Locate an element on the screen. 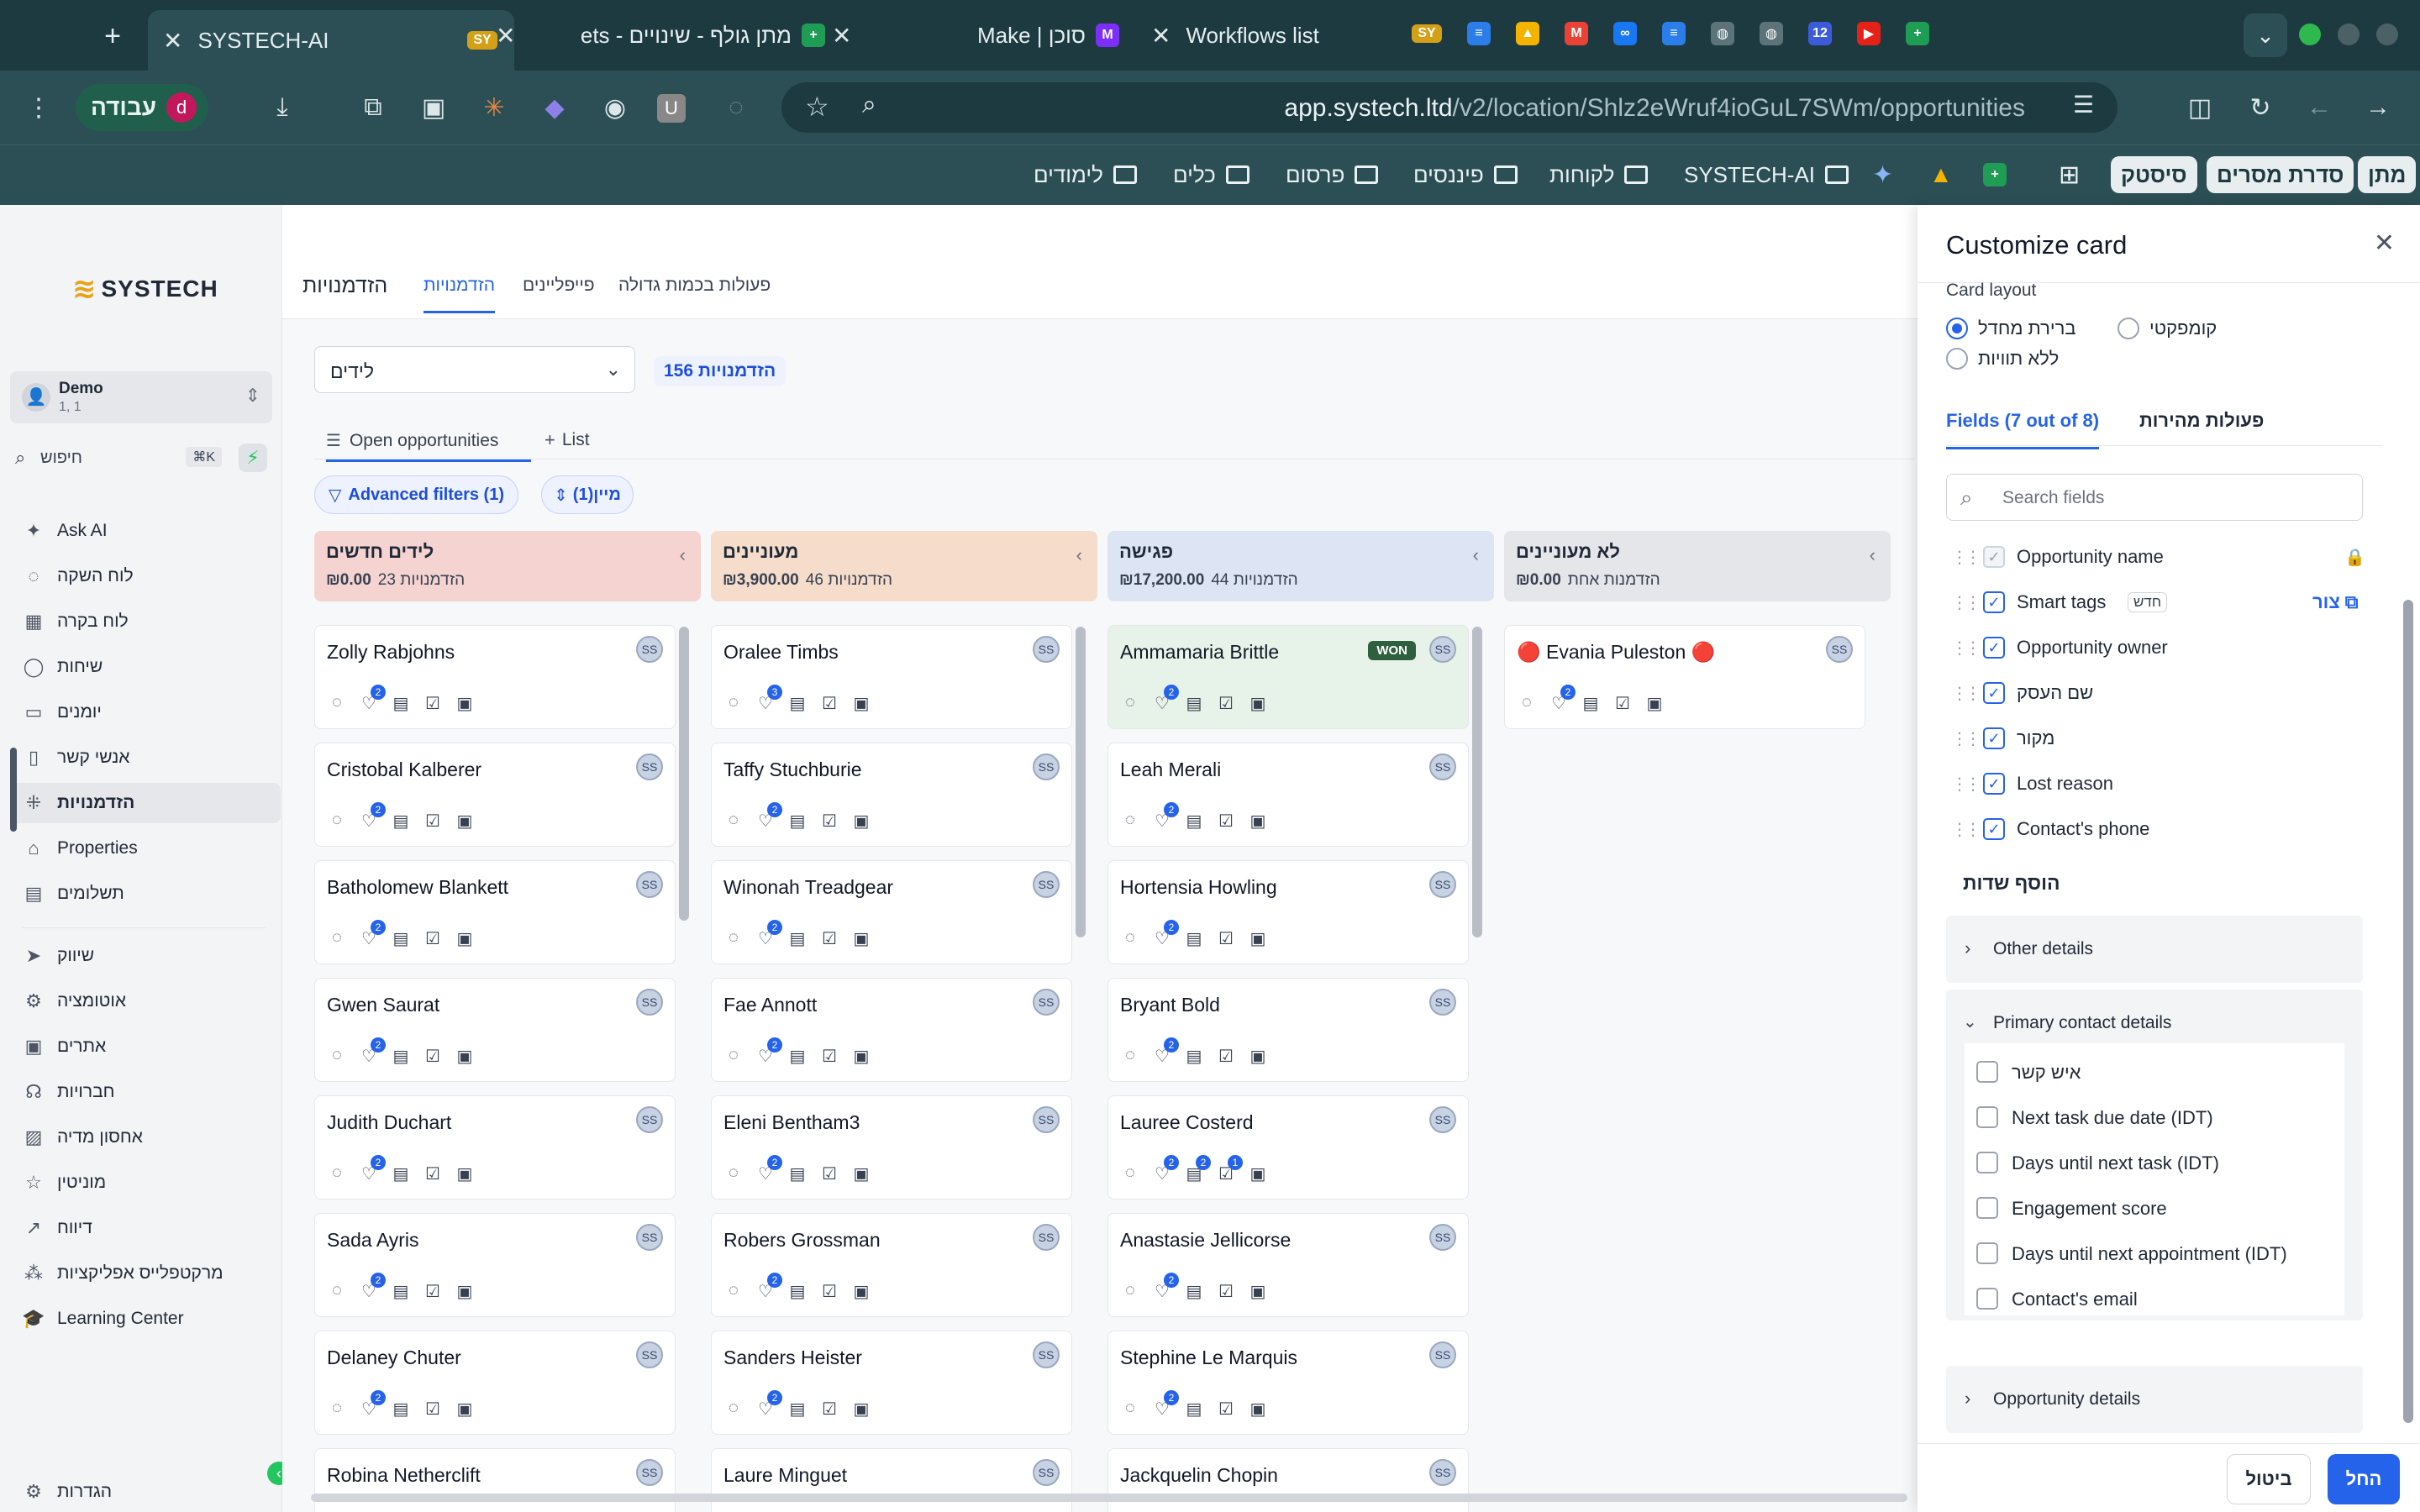 The width and height of the screenshot is (2420, 1512). opportunity-card: Cristobal Kalberer SS ◌ ♡ 2 ▤ ☑ ▣ is located at coordinates (495, 795).